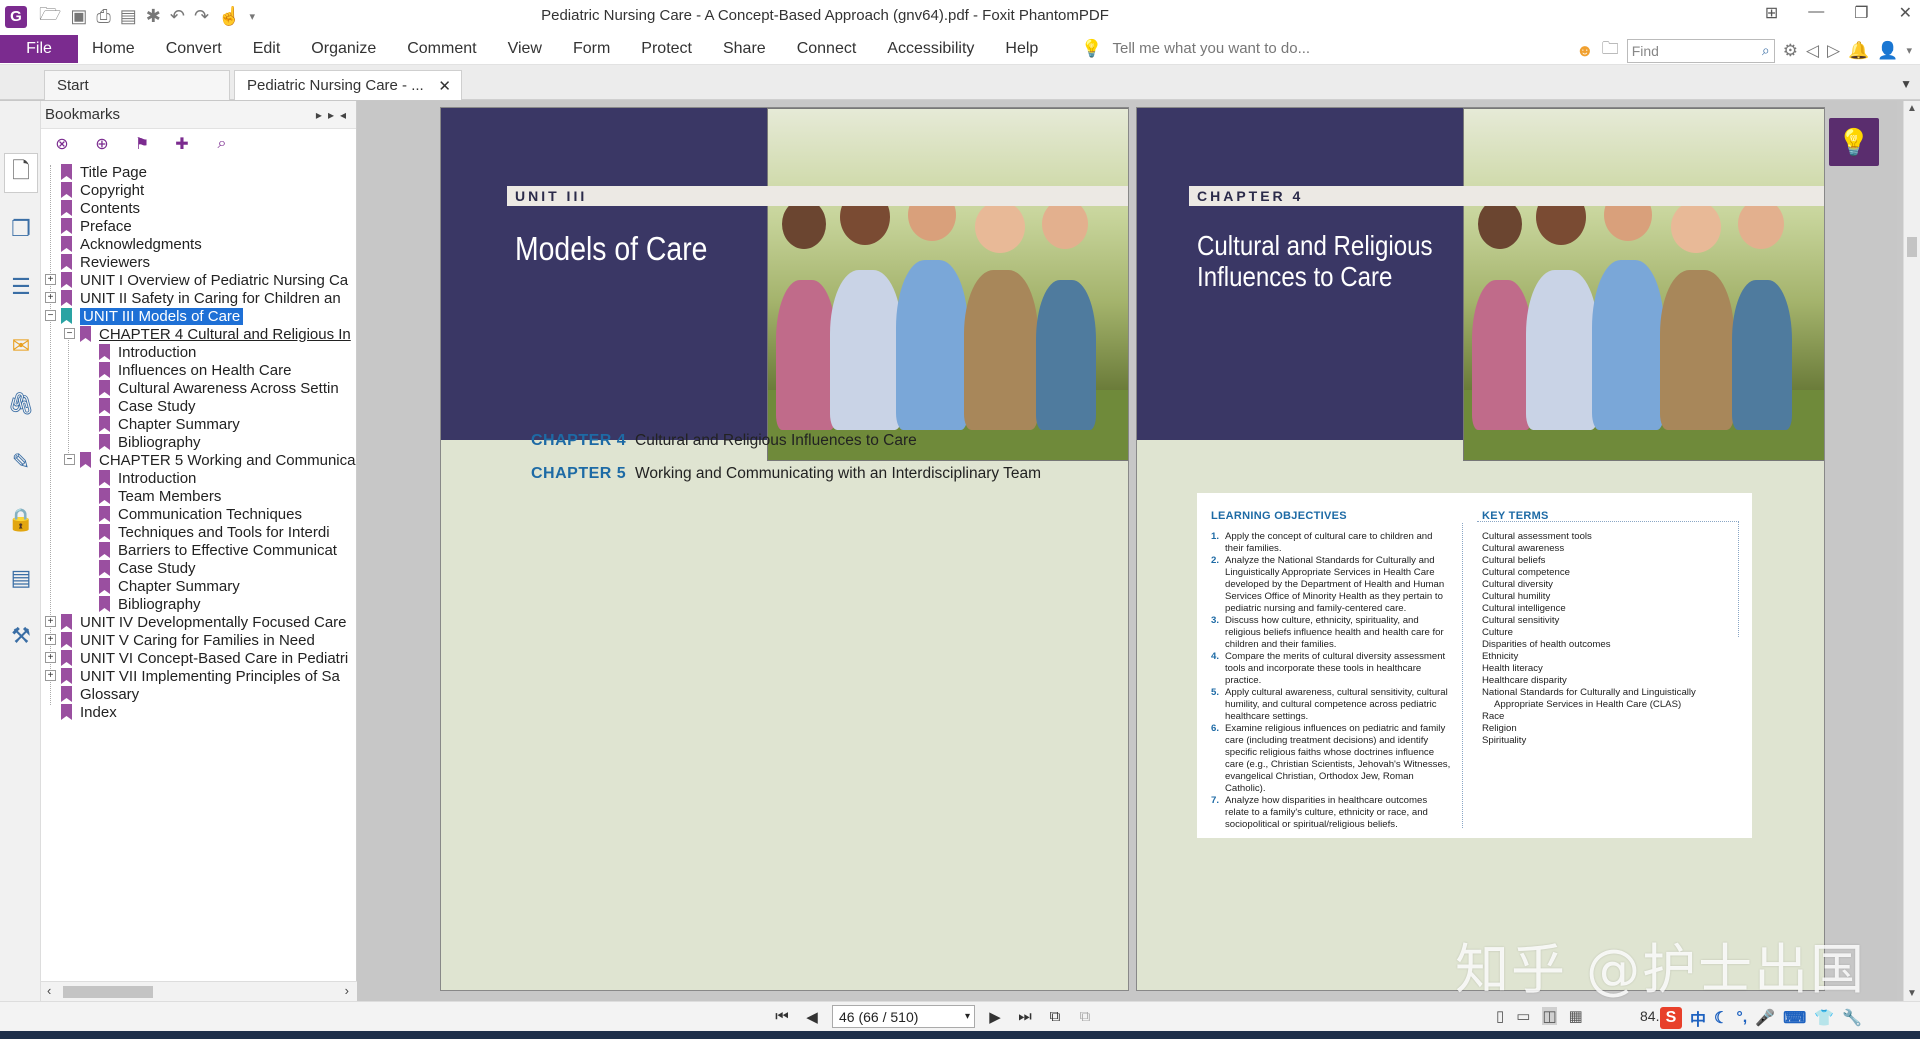 The image size is (1920, 1039). Describe the element at coordinates (21, 578) in the screenshot. I see `content-icon: ▤` at that location.